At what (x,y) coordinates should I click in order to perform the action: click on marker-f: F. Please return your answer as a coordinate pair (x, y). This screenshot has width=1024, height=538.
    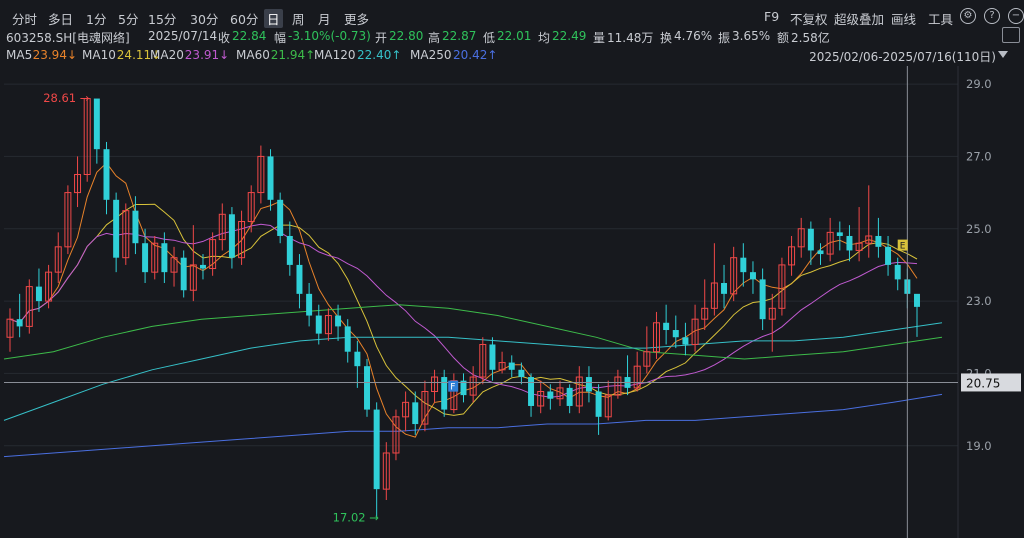
    Looking at the image, I should click on (452, 388).